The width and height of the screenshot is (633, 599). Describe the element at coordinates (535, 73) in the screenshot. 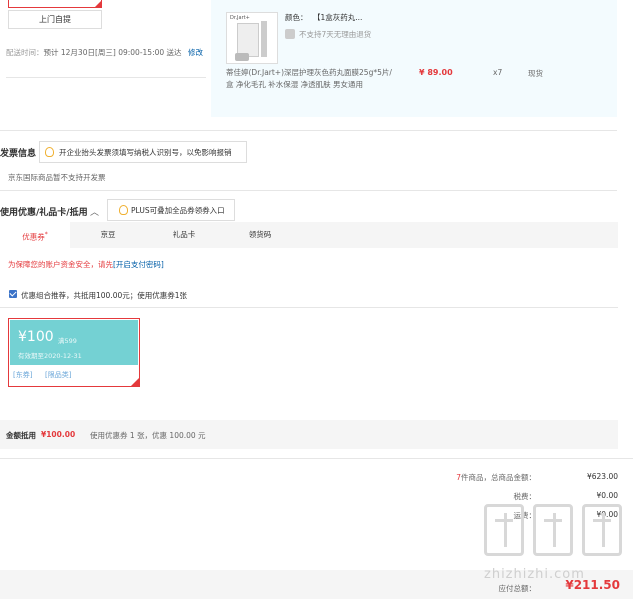

I see `product-stock-status: 现货` at that location.